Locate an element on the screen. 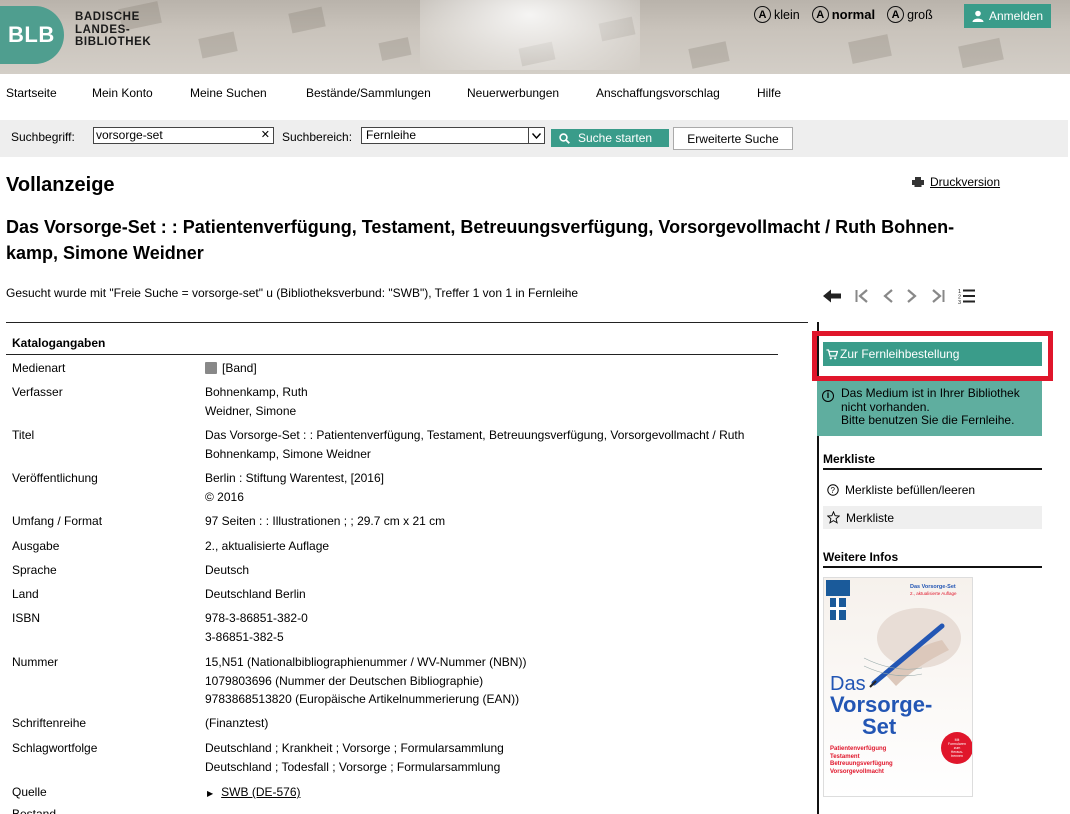  search-term-label: Suchbegriff: is located at coordinates (43, 137).